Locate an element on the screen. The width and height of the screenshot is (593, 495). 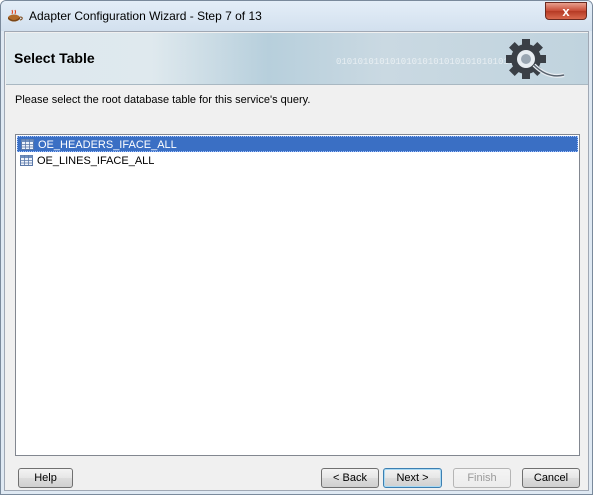
gear-plug-icon is located at coordinates (535, 59).